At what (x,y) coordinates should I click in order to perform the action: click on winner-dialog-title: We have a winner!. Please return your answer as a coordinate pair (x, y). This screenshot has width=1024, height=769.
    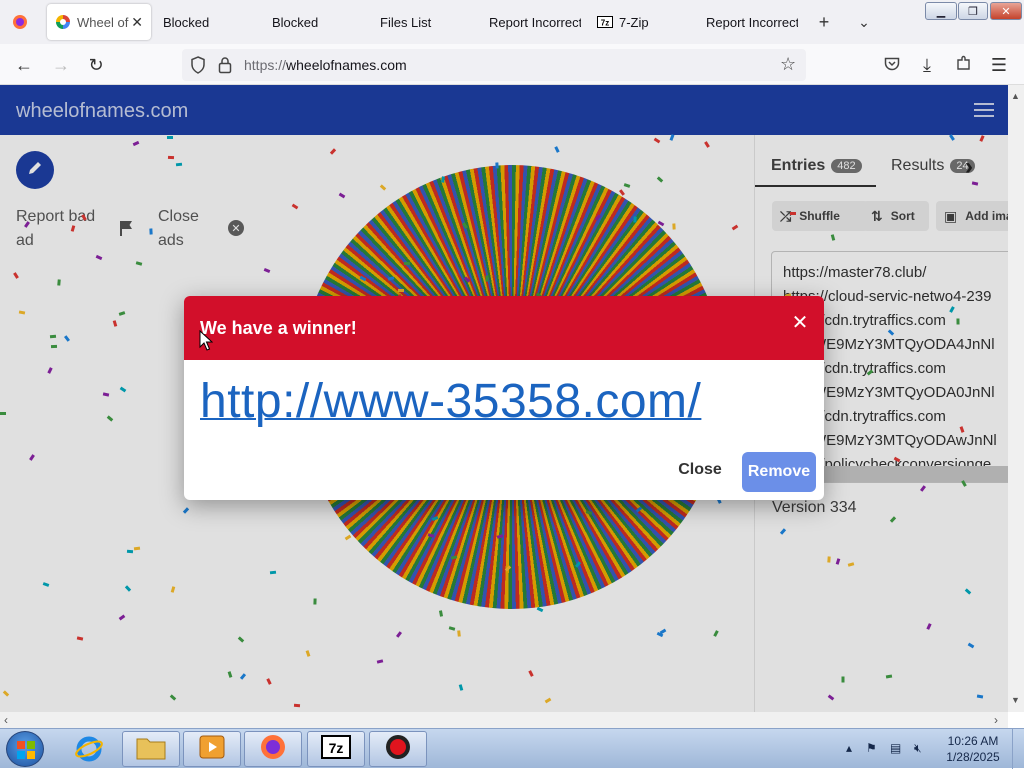
    Looking at the image, I should click on (278, 328).